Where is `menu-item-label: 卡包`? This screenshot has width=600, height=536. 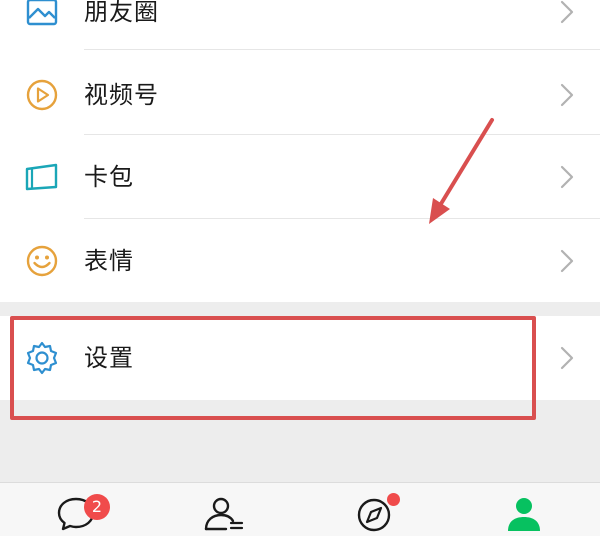
menu-item-label: 卡包 is located at coordinates (109, 177).